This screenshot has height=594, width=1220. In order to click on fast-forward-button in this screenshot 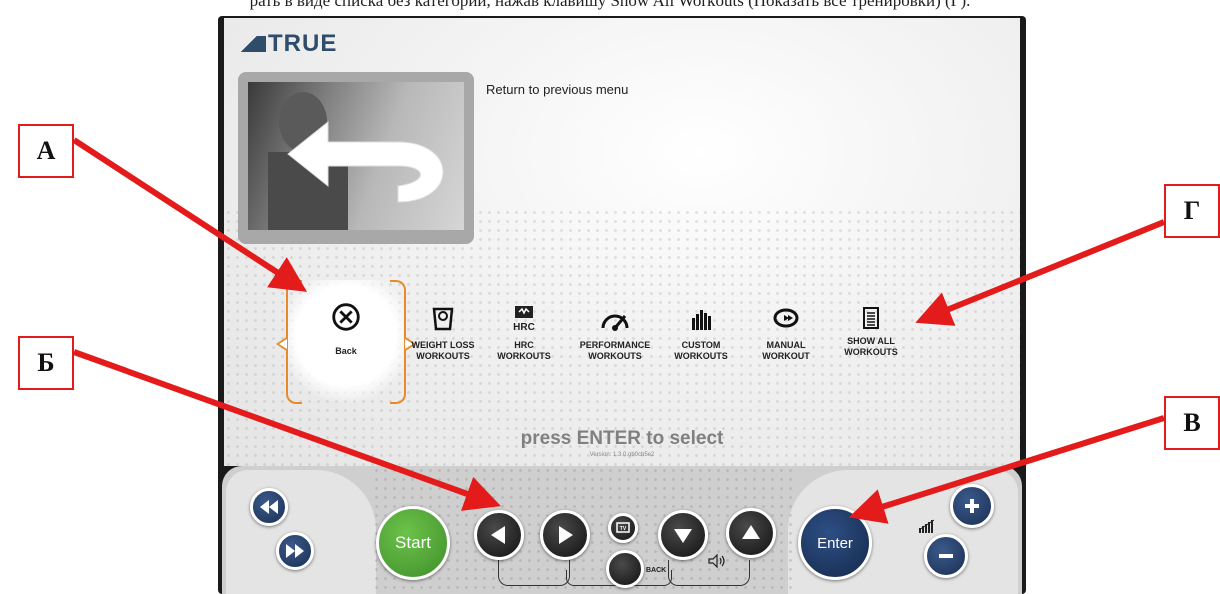, I will do `click(295, 551)`.